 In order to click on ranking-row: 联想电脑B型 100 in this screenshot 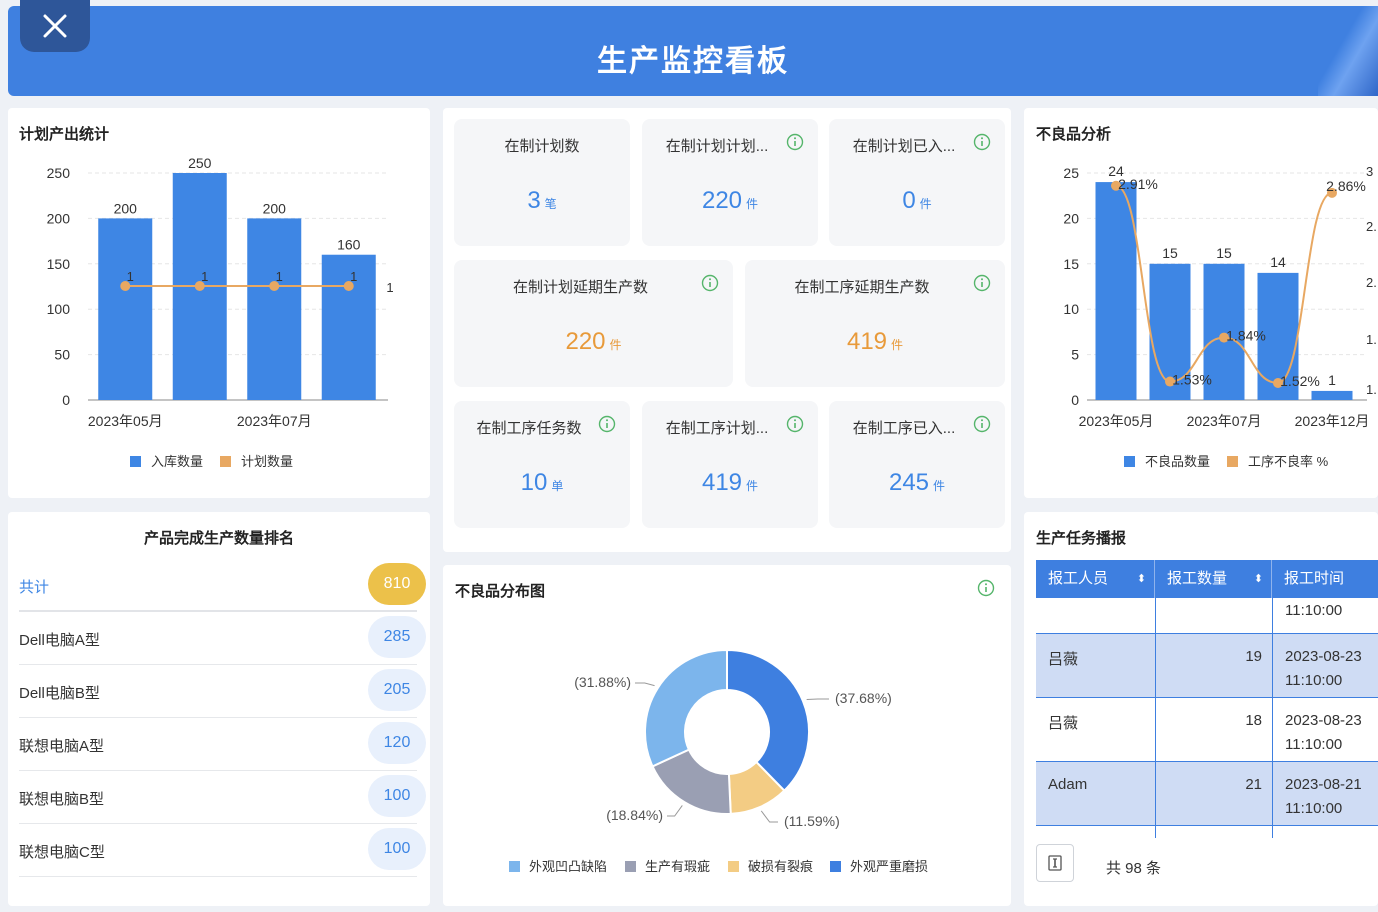, I will do `click(222, 797)`.